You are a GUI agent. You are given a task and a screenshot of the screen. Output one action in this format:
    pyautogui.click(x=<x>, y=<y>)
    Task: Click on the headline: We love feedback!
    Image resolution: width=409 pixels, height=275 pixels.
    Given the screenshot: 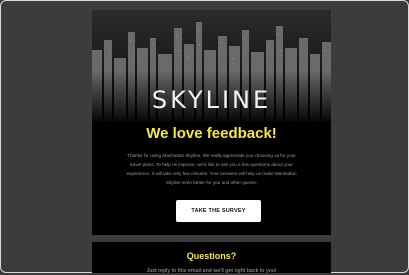 What is the action you would take?
    pyautogui.click(x=211, y=133)
    